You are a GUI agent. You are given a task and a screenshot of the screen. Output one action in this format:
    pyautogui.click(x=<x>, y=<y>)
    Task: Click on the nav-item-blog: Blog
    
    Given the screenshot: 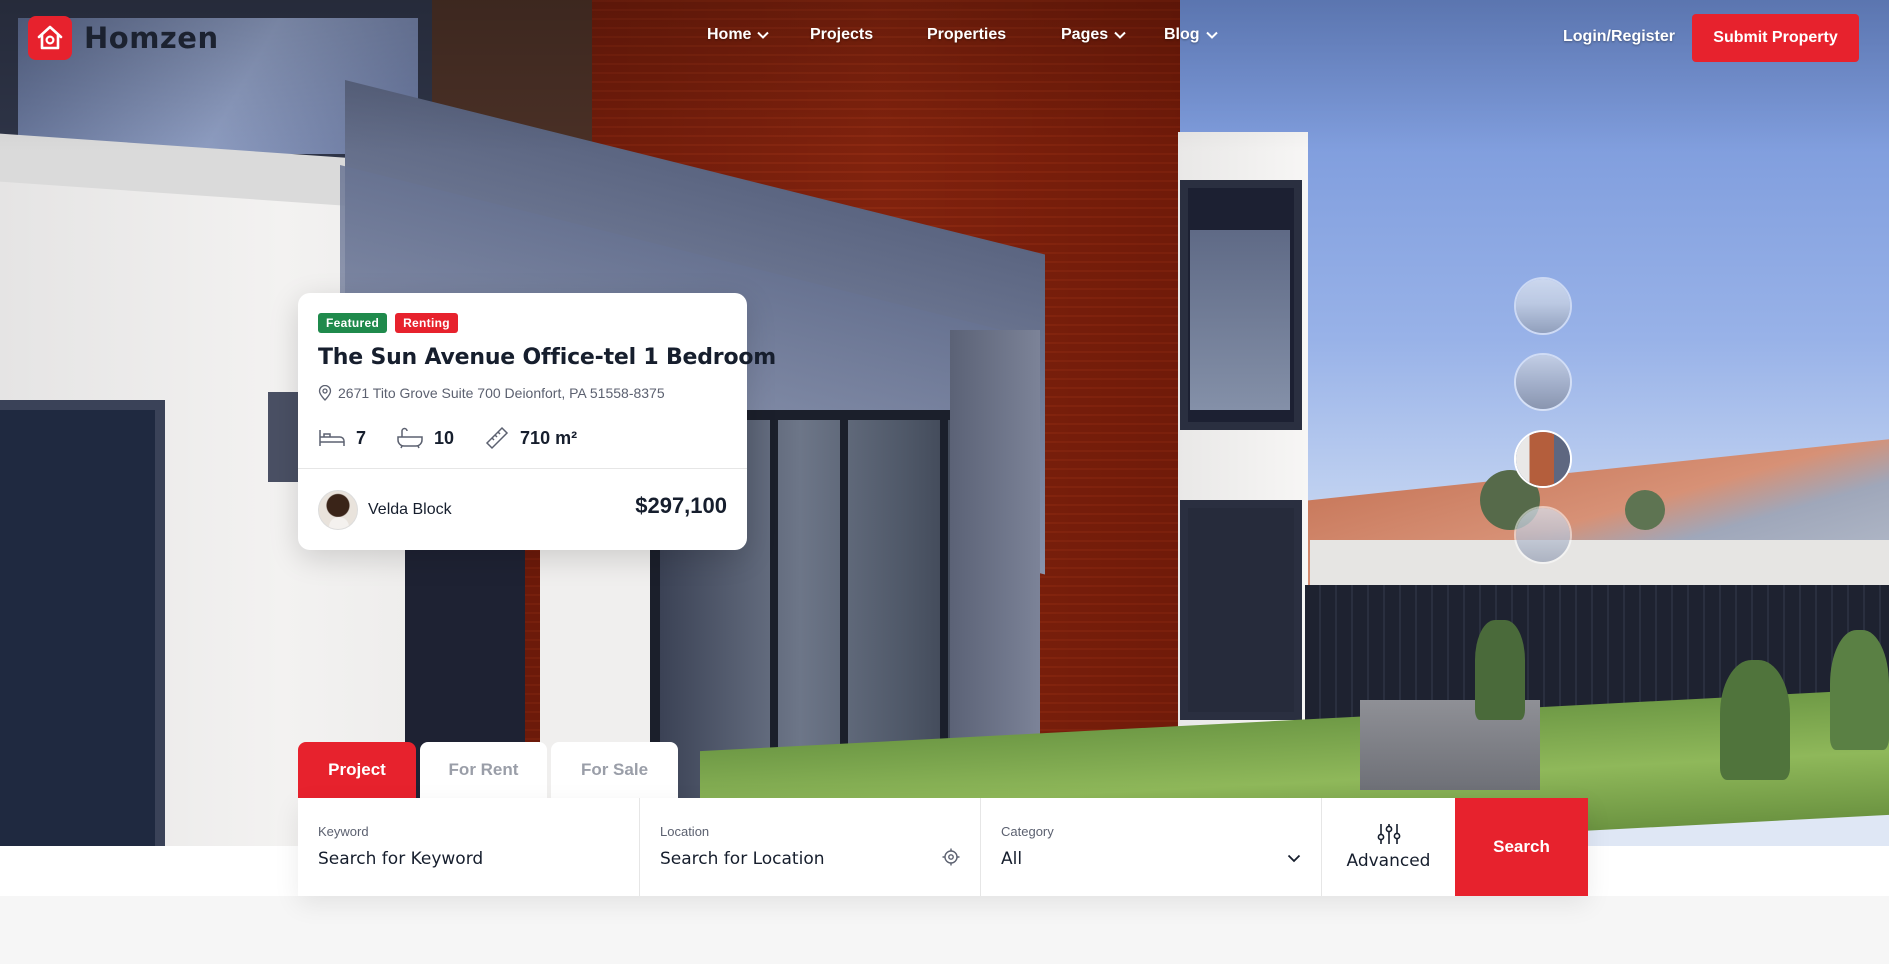 What is the action you would take?
    pyautogui.click(x=1191, y=35)
    